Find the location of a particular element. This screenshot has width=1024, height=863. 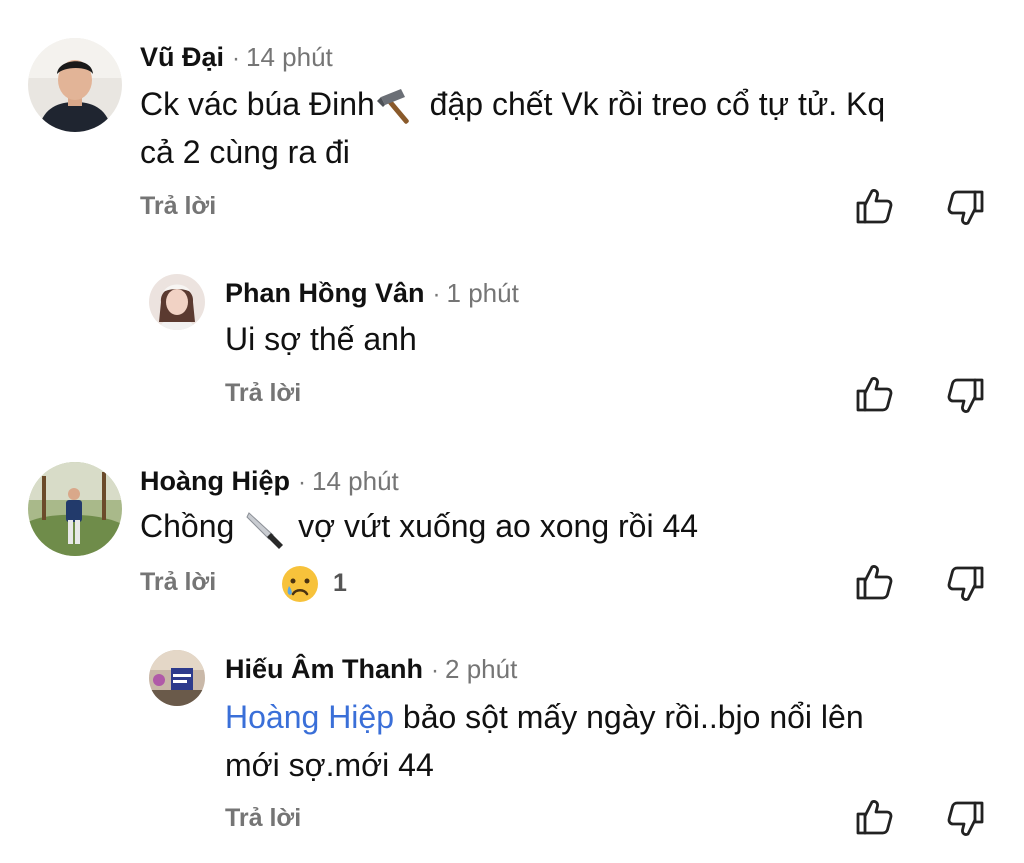

comment-time: 2 phút is located at coordinates (481, 669).